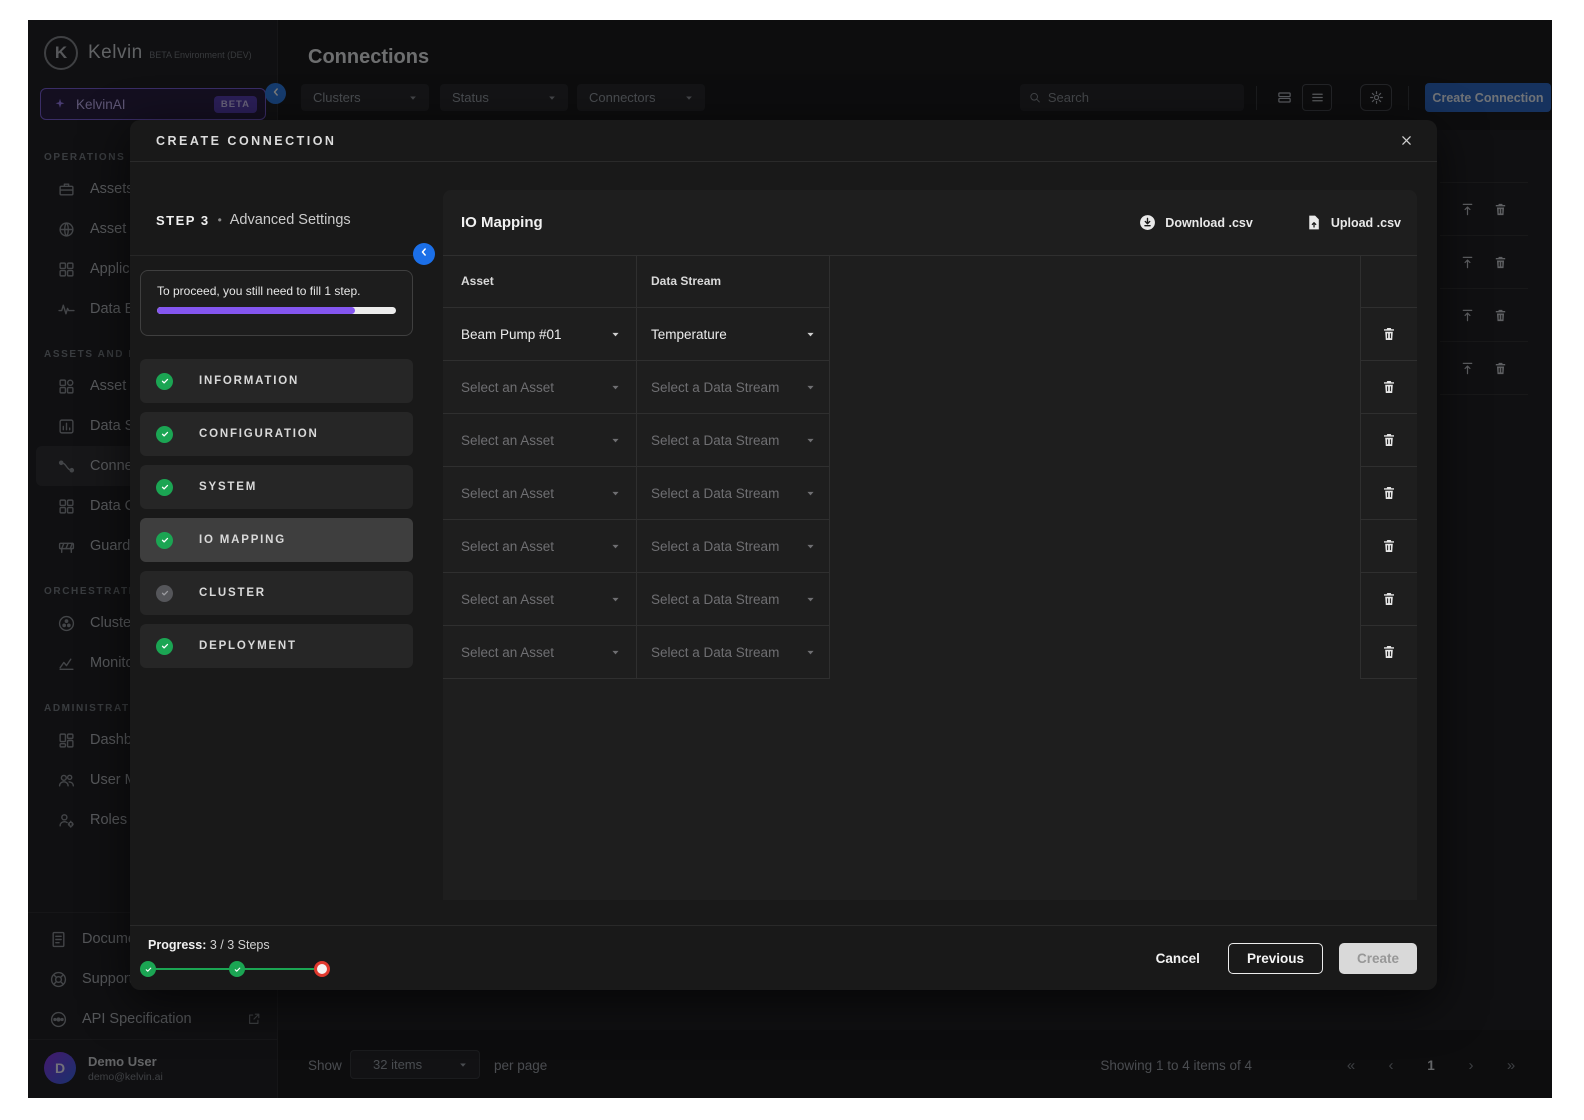 This screenshot has width=1584, height=1120. What do you see at coordinates (277, 255) in the screenshot?
I see `divider` at bounding box center [277, 255].